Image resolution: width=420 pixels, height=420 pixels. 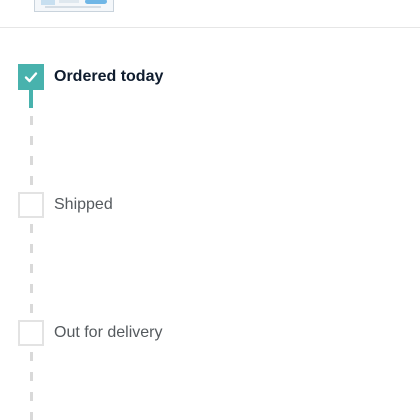 I want to click on step-shipped: Shipped, so click(x=65, y=205).